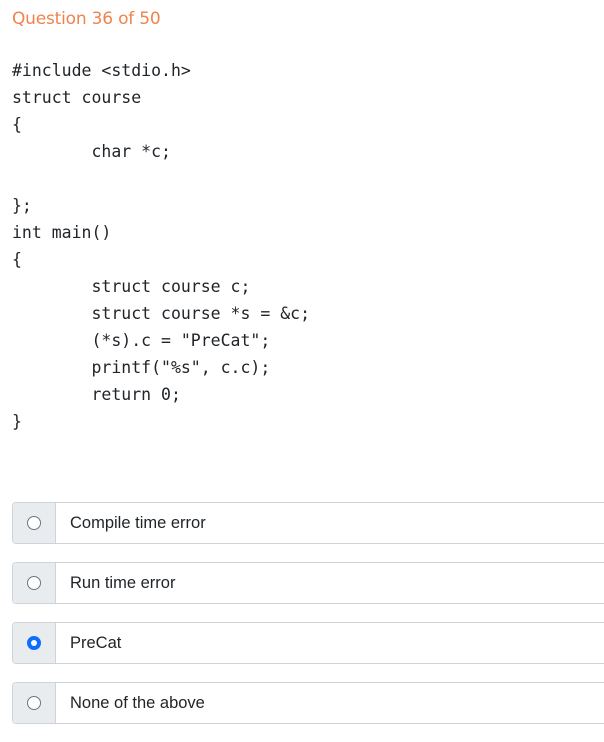  What do you see at coordinates (330, 703) in the screenshot?
I see `option-label: None of the above` at bounding box center [330, 703].